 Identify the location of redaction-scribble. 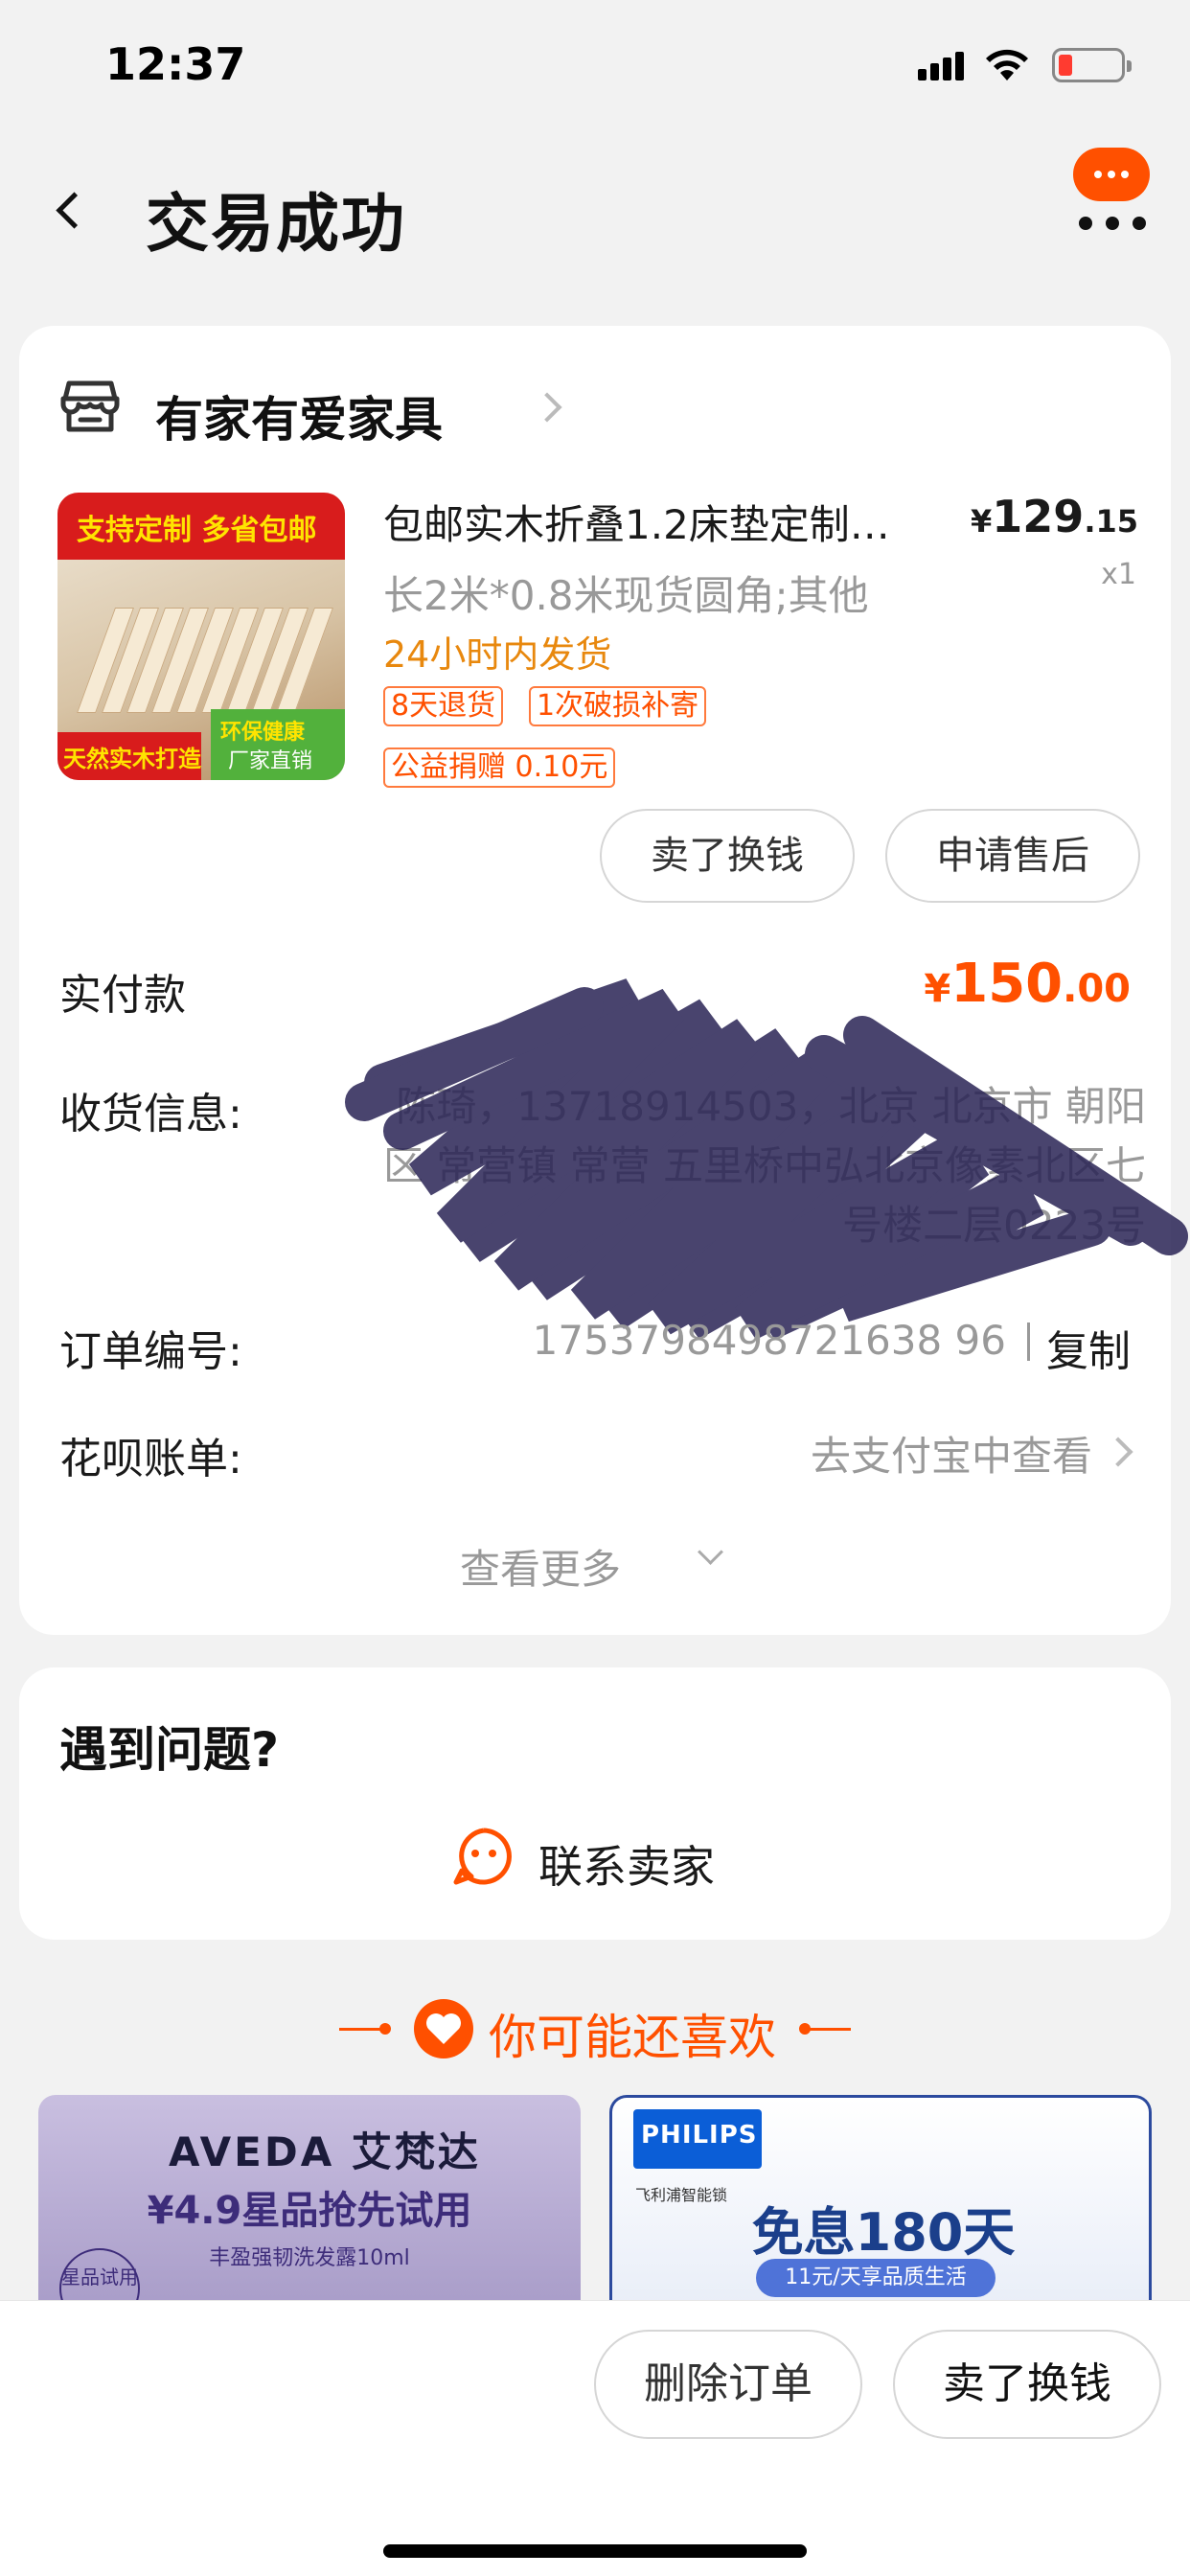
(766, 1159).